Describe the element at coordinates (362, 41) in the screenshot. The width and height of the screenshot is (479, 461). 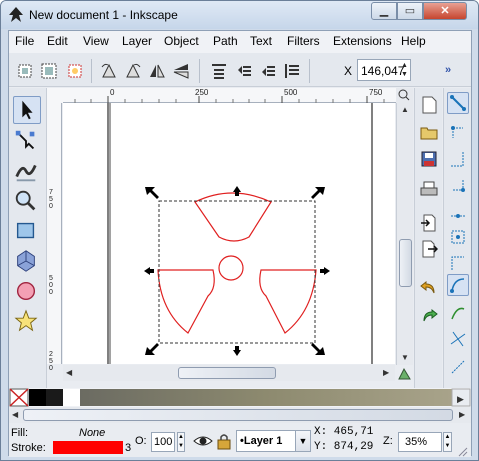
I see `menu-extensions: Extensions` at that location.